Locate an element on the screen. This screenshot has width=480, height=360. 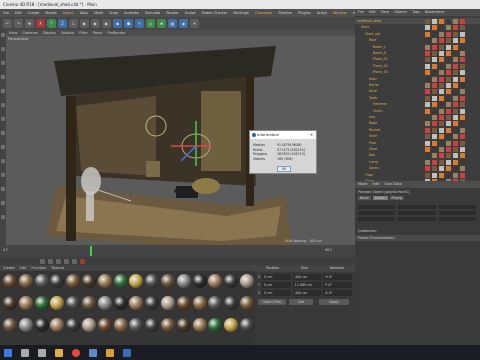
object-name: Roof is located at coordinates (372, 40).